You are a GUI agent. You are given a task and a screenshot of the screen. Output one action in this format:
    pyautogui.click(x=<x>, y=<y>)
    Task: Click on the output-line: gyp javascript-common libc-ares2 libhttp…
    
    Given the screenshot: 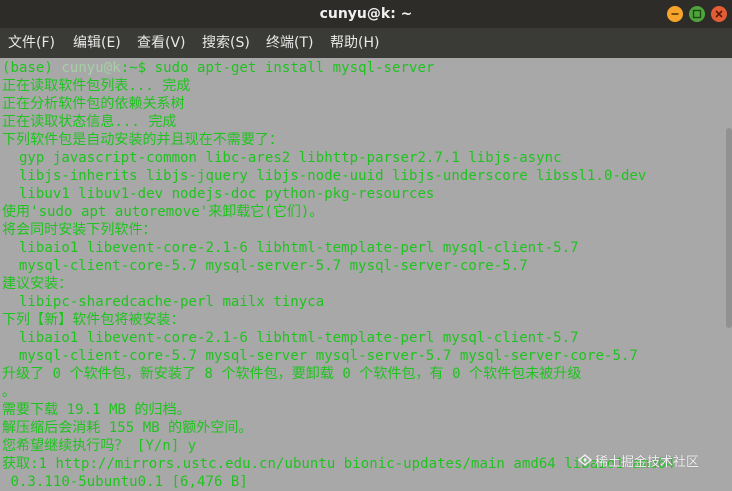 What is the action you would take?
    pyautogui.click(x=282, y=158)
    